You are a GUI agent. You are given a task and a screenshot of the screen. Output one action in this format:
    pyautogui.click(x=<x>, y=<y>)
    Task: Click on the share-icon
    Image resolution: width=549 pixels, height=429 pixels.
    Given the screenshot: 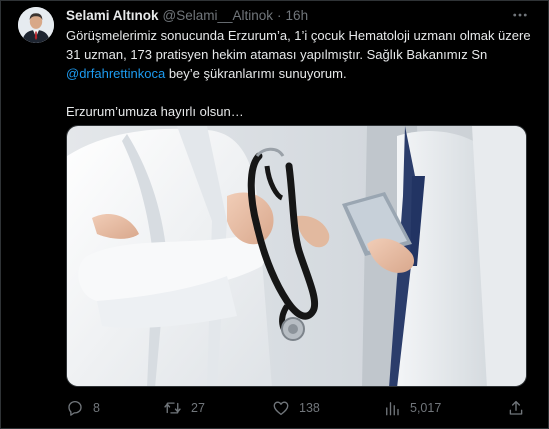 What is the action you would take?
    pyautogui.click(x=516, y=407)
    